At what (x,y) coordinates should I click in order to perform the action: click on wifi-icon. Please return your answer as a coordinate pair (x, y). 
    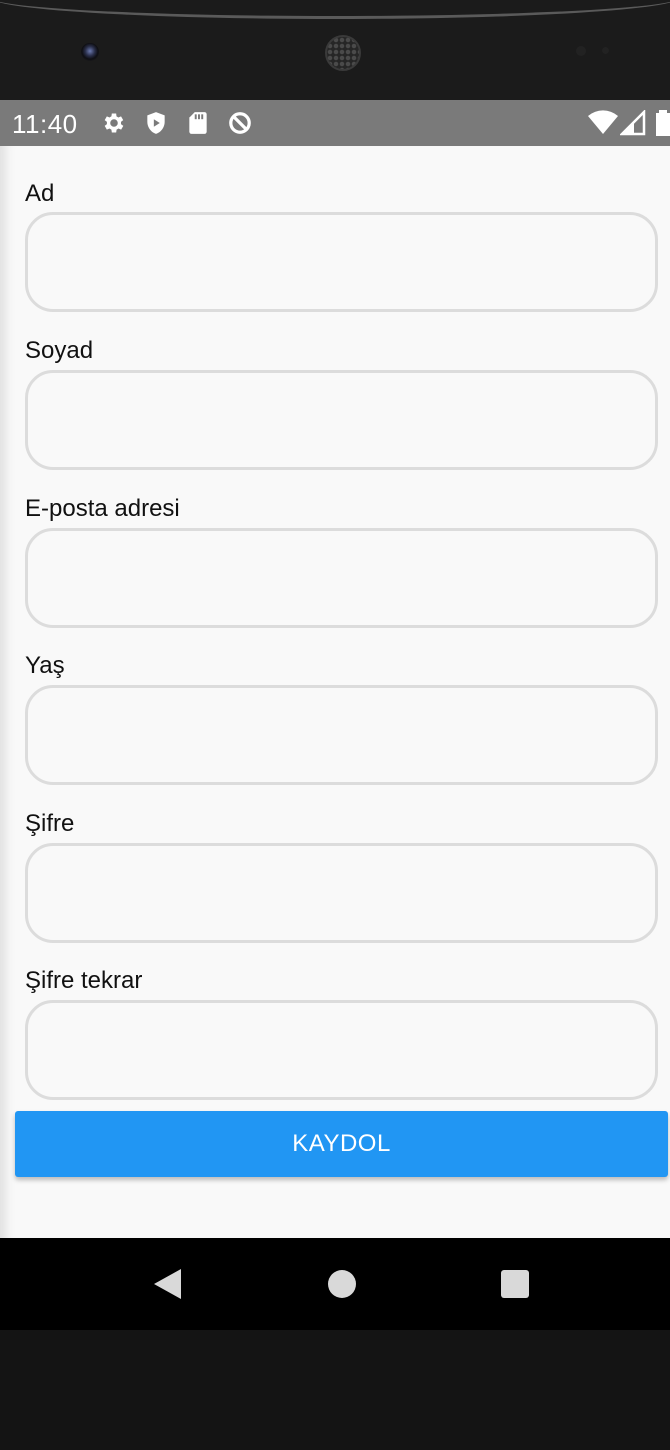
    Looking at the image, I should click on (603, 125).